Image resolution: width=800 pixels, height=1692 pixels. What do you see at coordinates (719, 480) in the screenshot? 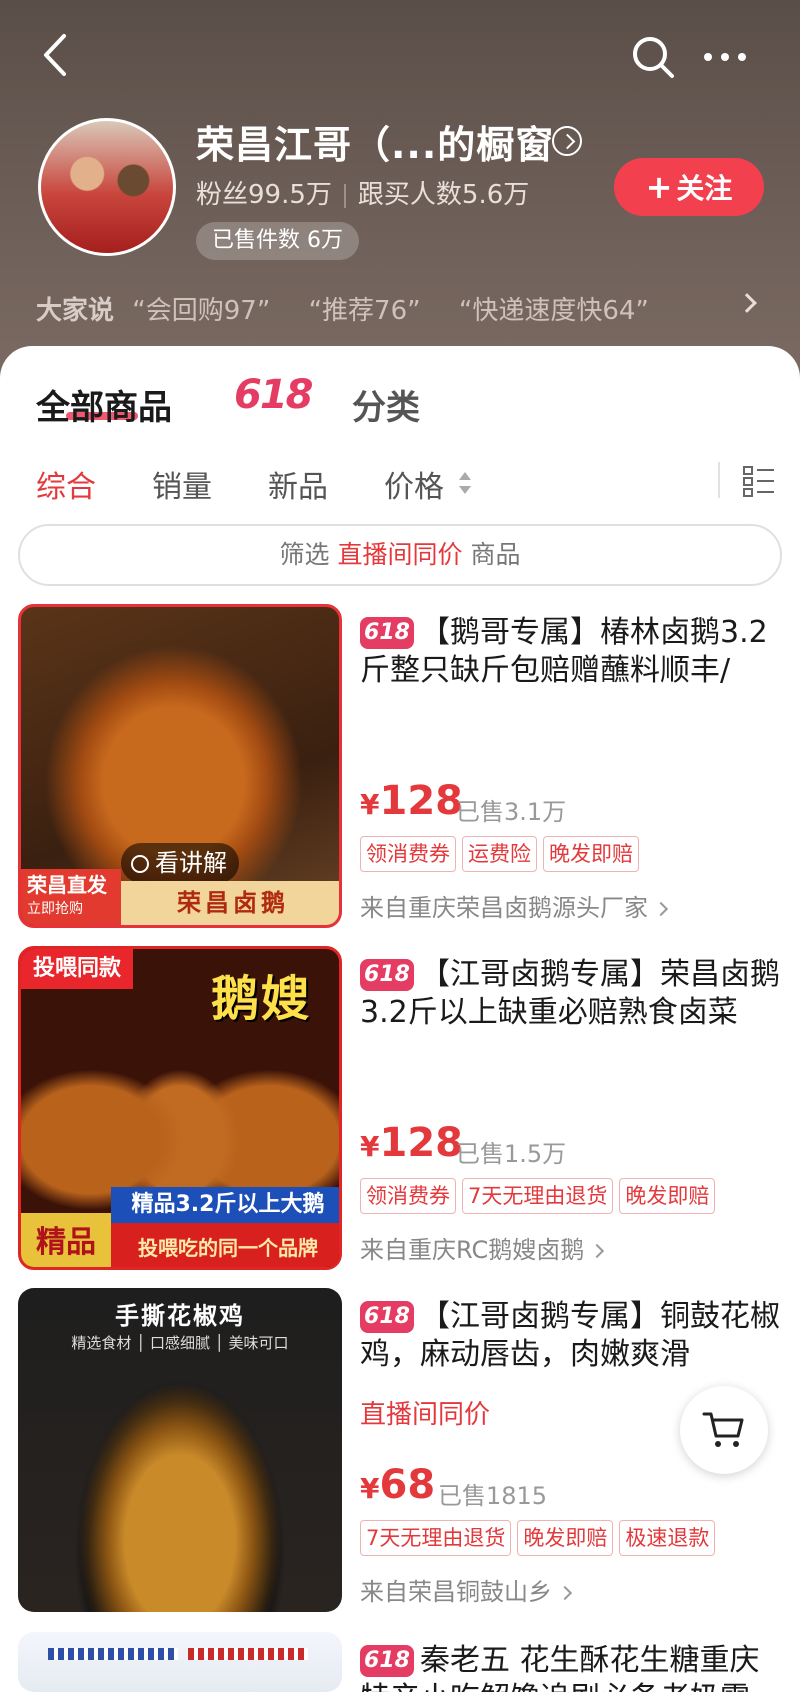
I see `divider` at bounding box center [719, 480].